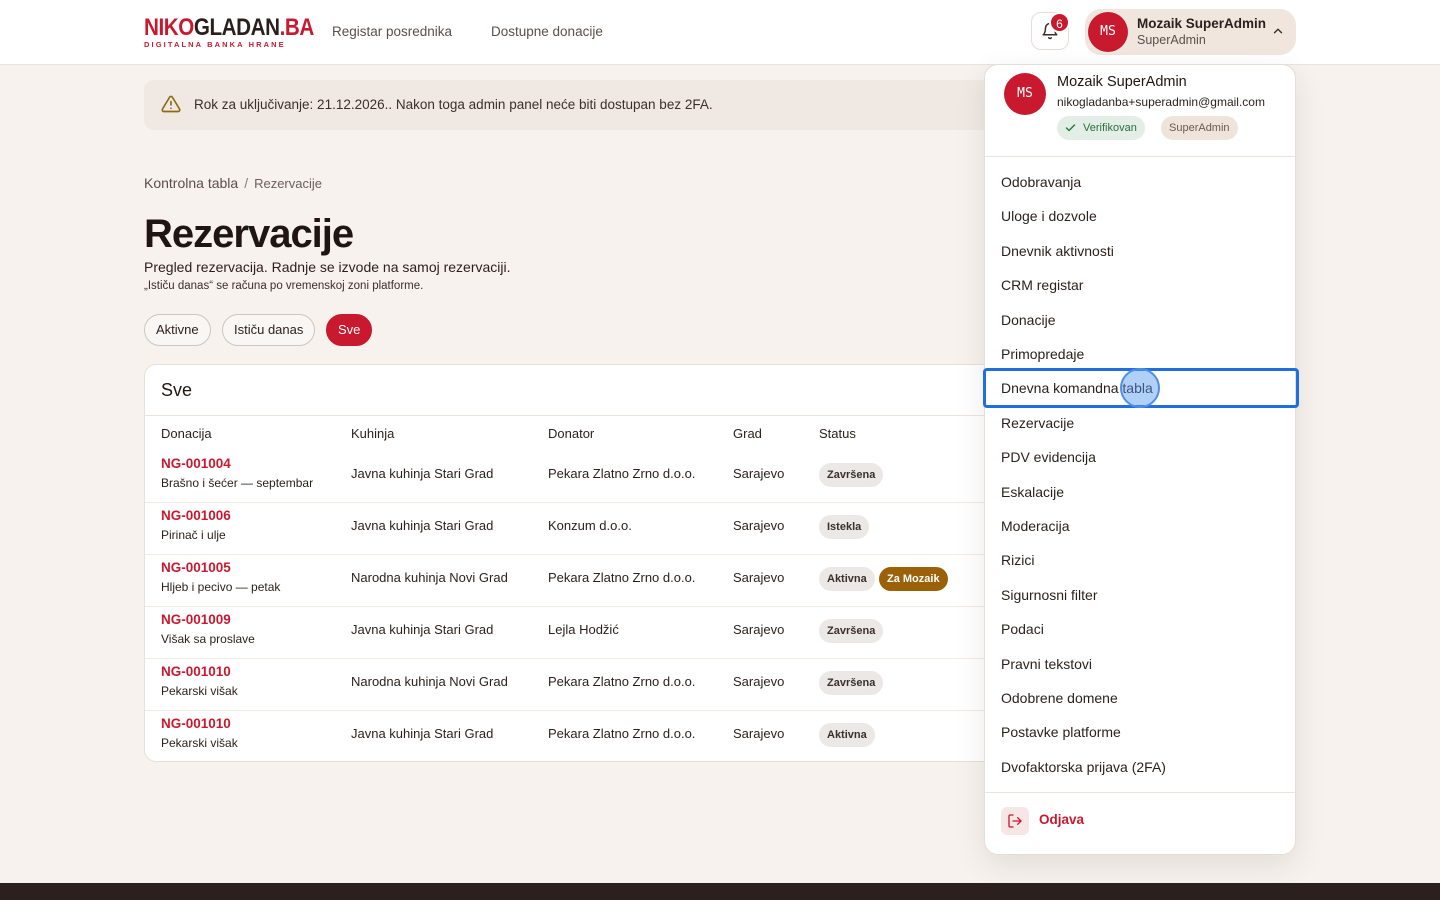 The image size is (1440, 900). What do you see at coordinates (1048, 457) in the screenshot?
I see `menu-item-pdv-evidencija: PDV evidencija` at bounding box center [1048, 457].